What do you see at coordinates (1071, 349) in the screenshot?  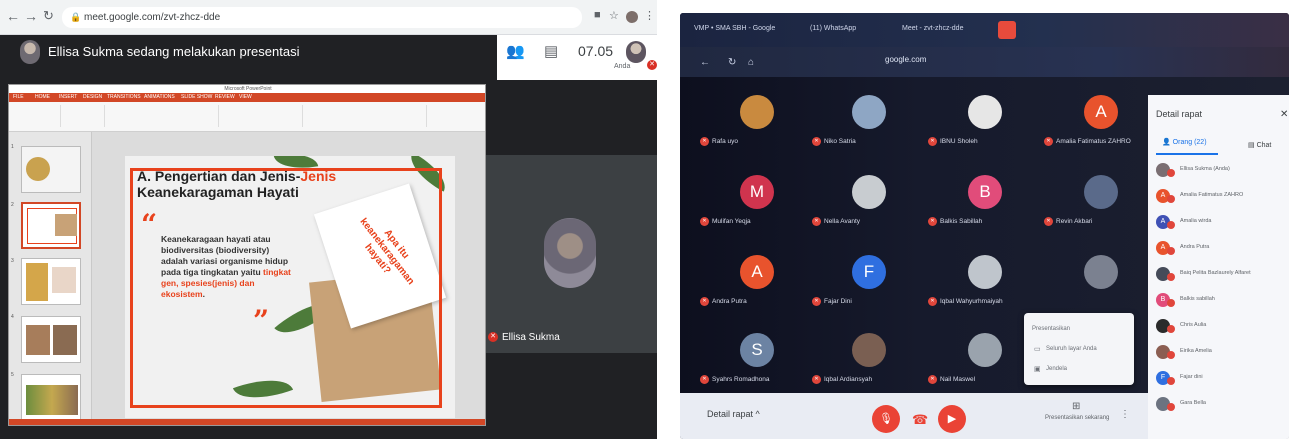 I see `present-option: Seluruh layar Anda` at bounding box center [1071, 349].